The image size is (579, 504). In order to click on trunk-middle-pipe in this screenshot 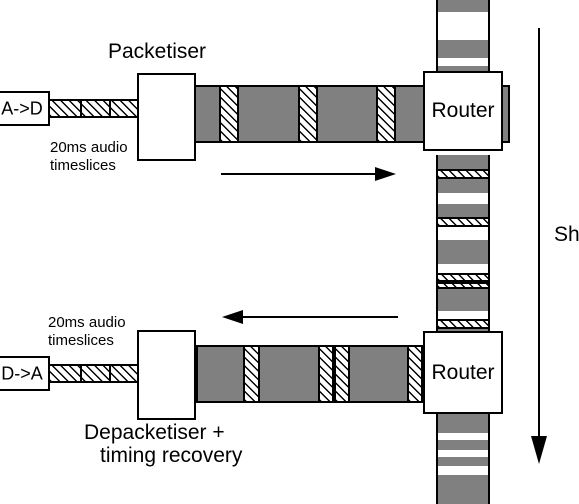, I will do `click(463, 245)`.